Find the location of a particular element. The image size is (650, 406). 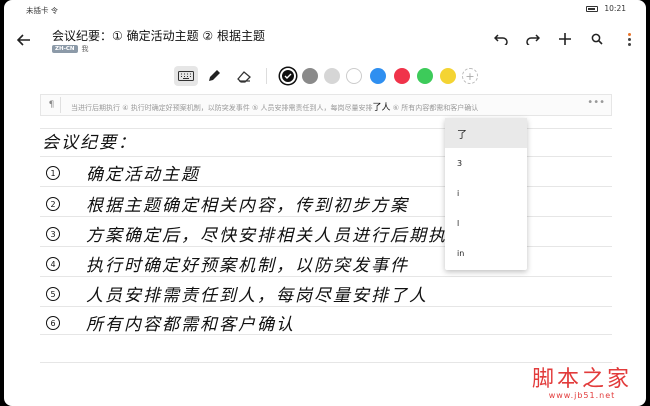

more-icon is located at coordinates (629, 39).